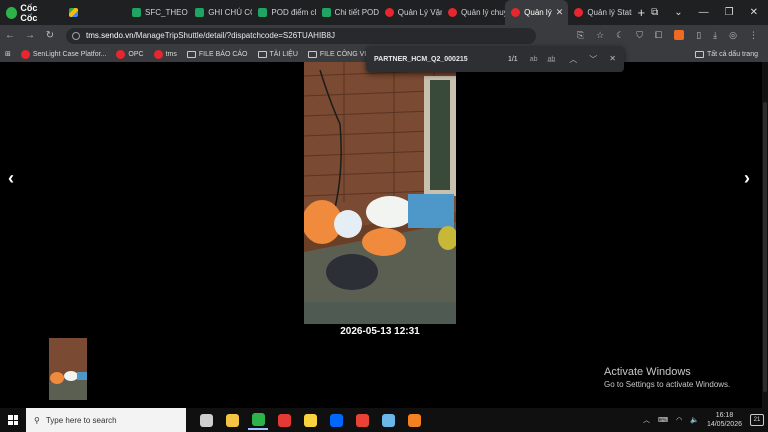 This screenshot has height=432, width=768. Describe the element at coordinates (284, 420) in the screenshot. I see `wps-office-button` at that location.